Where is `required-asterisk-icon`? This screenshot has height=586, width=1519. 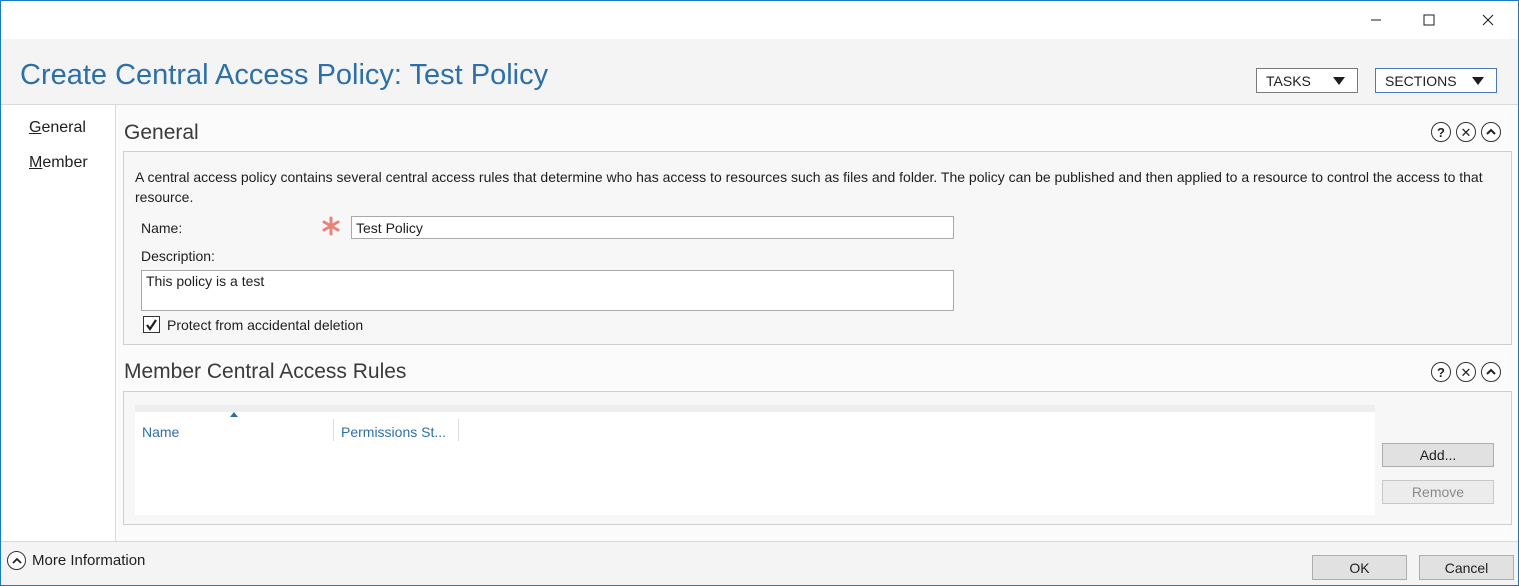
required-asterisk-icon is located at coordinates (331, 226).